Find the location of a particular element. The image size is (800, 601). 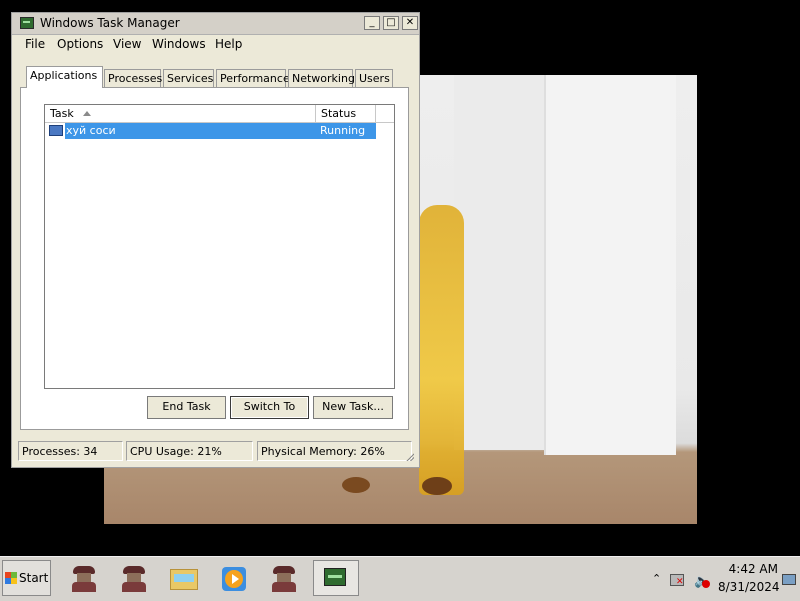

title-bar: Windows Task Manager _ □ ✕ is located at coordinates (215, 24).